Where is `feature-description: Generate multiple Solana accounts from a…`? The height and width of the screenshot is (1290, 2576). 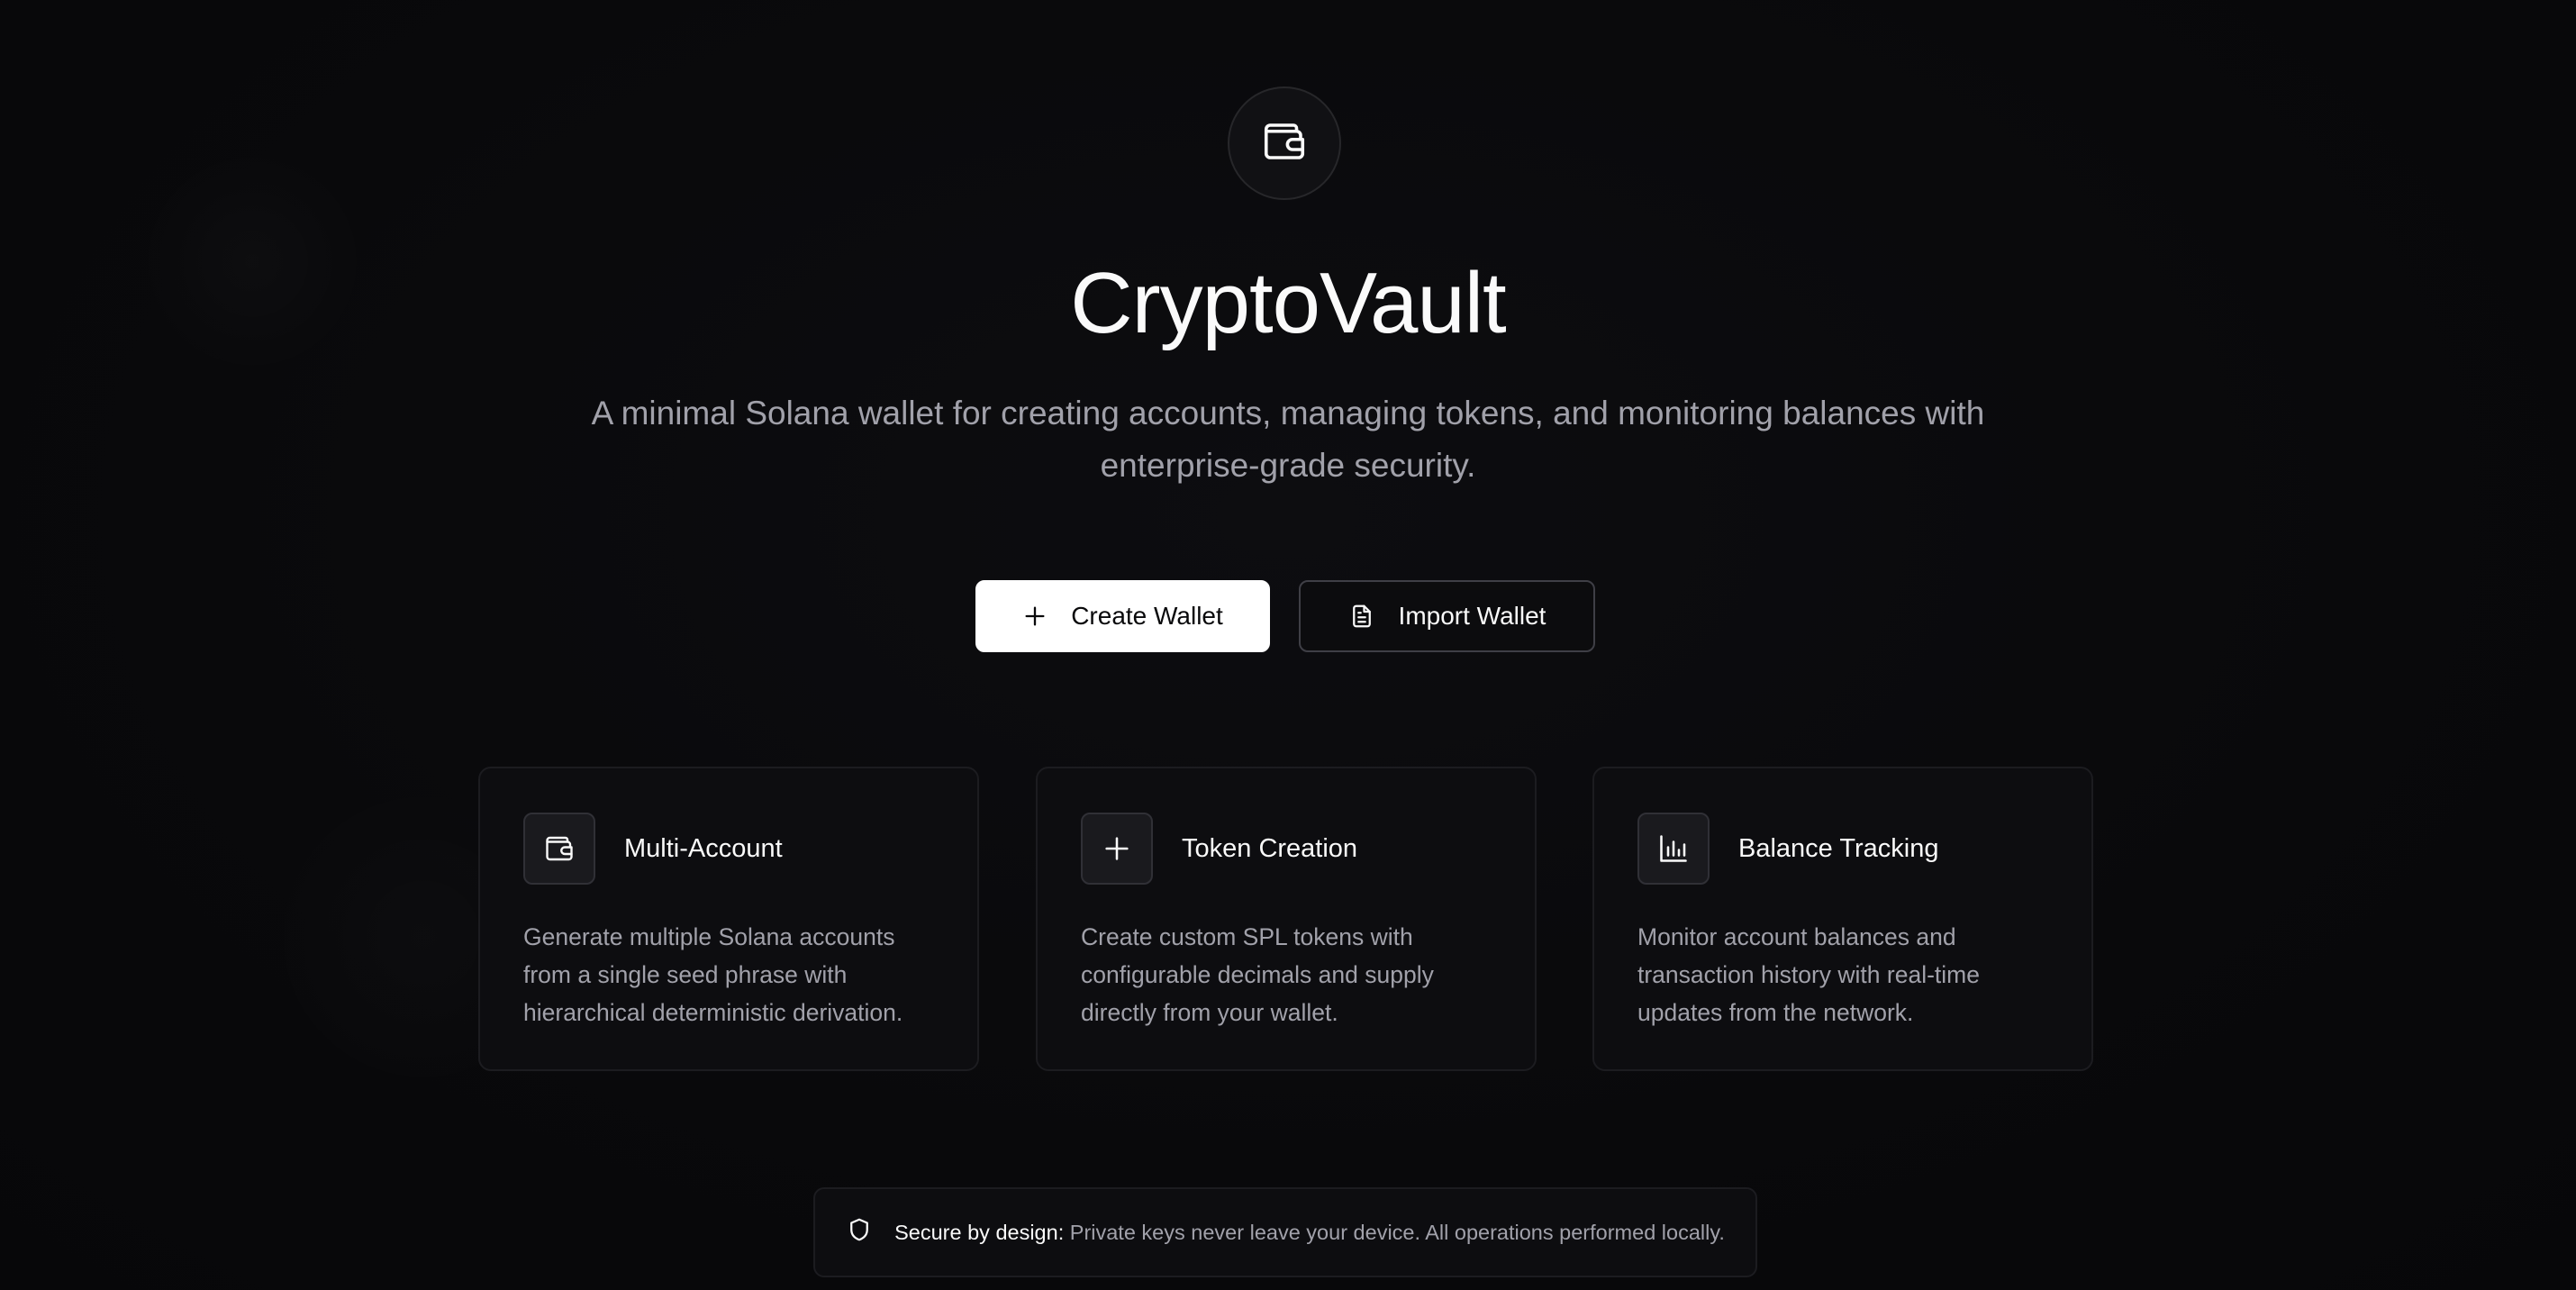 feature-description: Generate multiple Solana accounts from a… is located at coordinates (713, 974).